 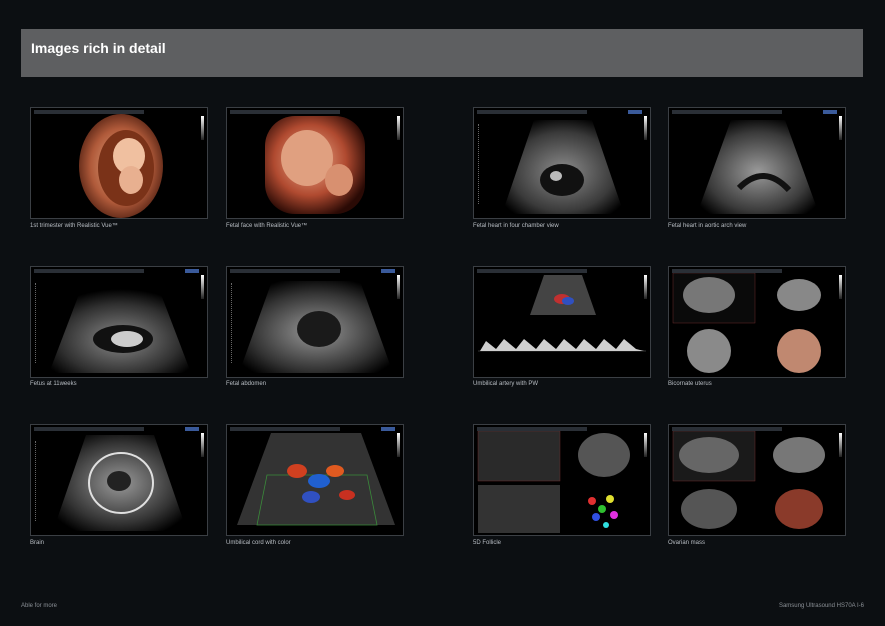 I want to click on image-tile-heart-four-chamber, so click(x=562, y=163).